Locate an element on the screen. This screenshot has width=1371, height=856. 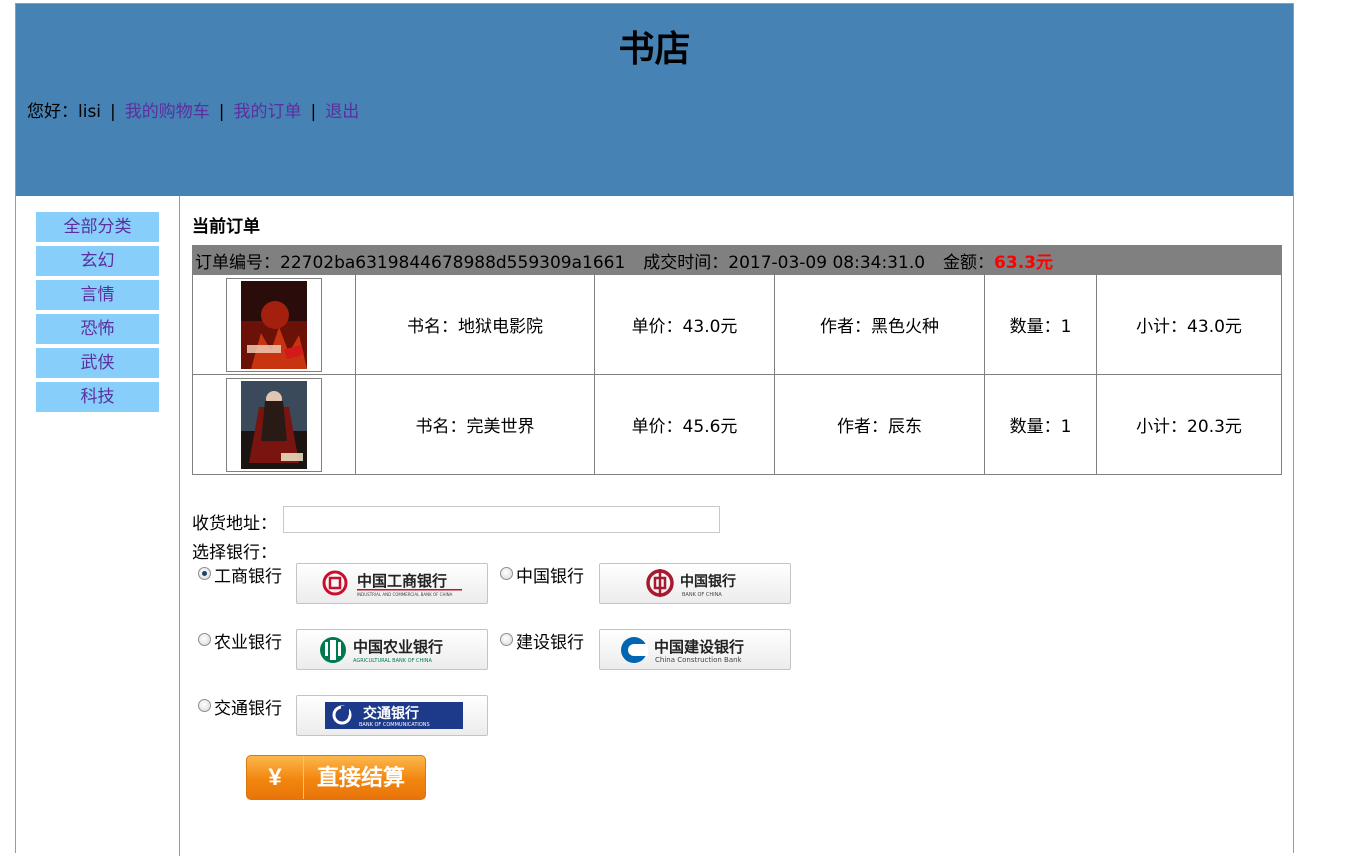
radio-icbc is located at coordinates (204, 573).